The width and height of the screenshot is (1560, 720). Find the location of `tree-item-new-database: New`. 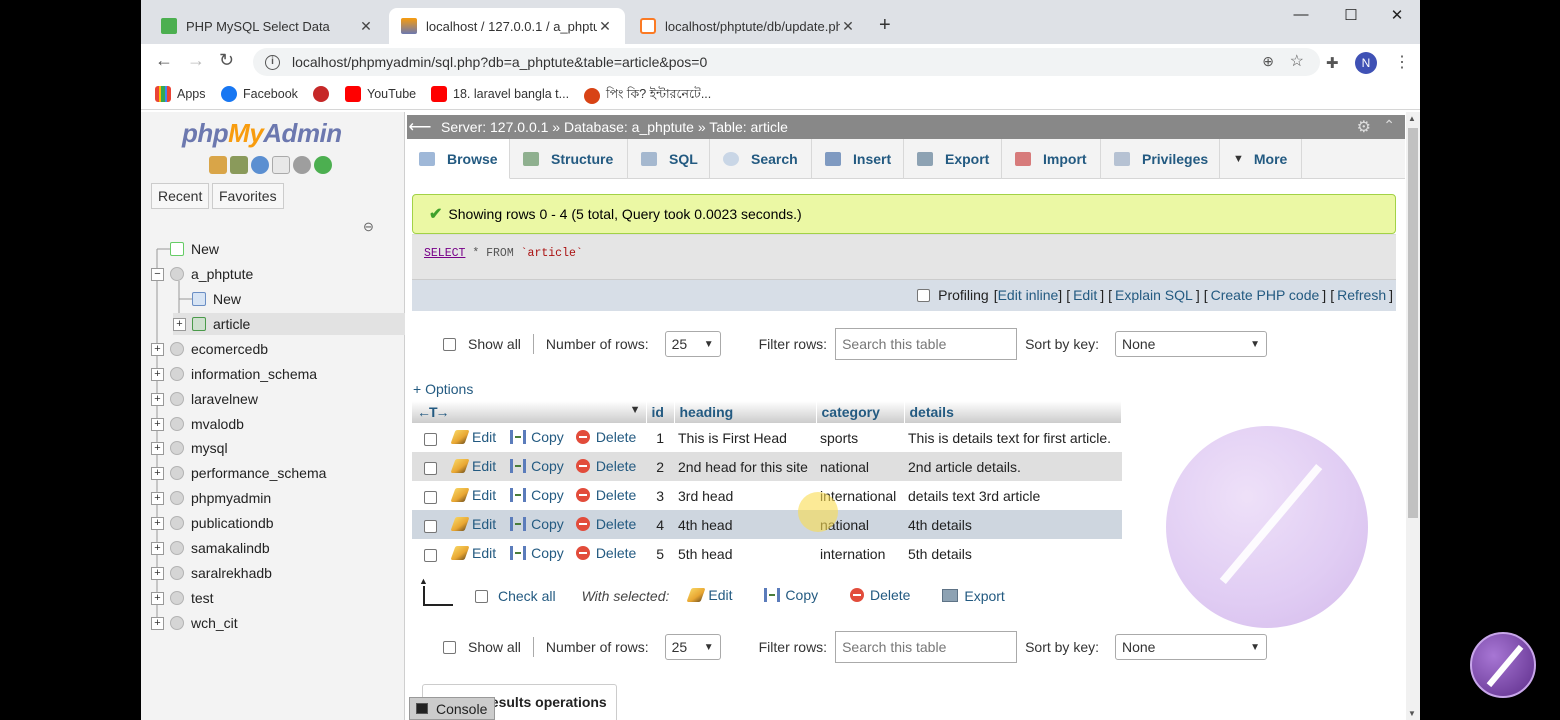

tree-item-new-database: New is located at coordinates (185, 249).